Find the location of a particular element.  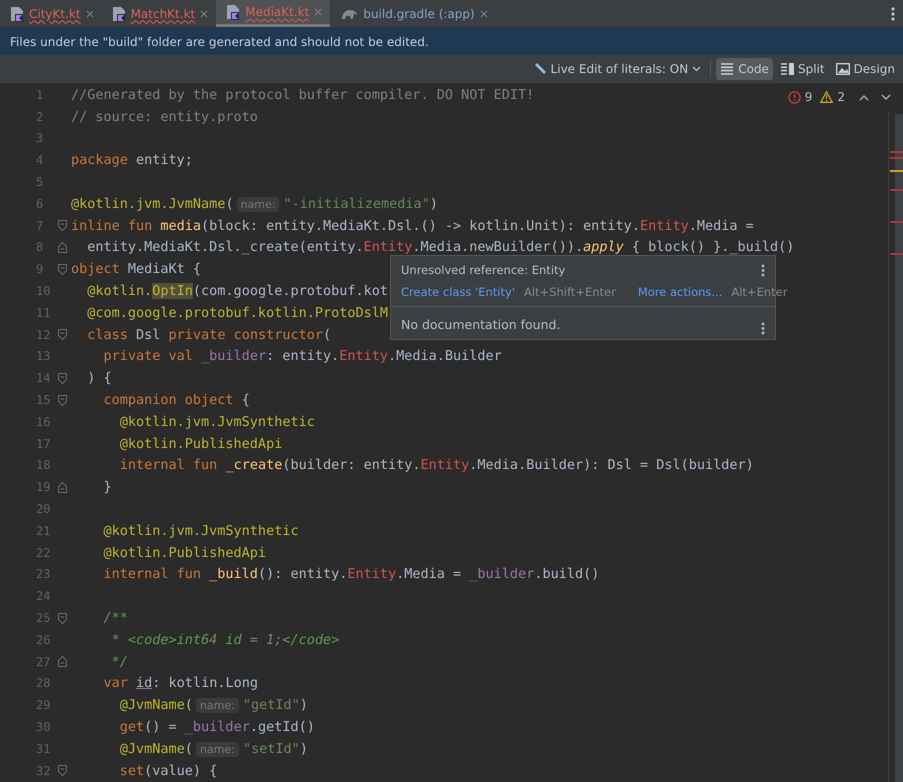

live-edit-button: Live Edit of literals: ON is located at coordinates (617, 69).